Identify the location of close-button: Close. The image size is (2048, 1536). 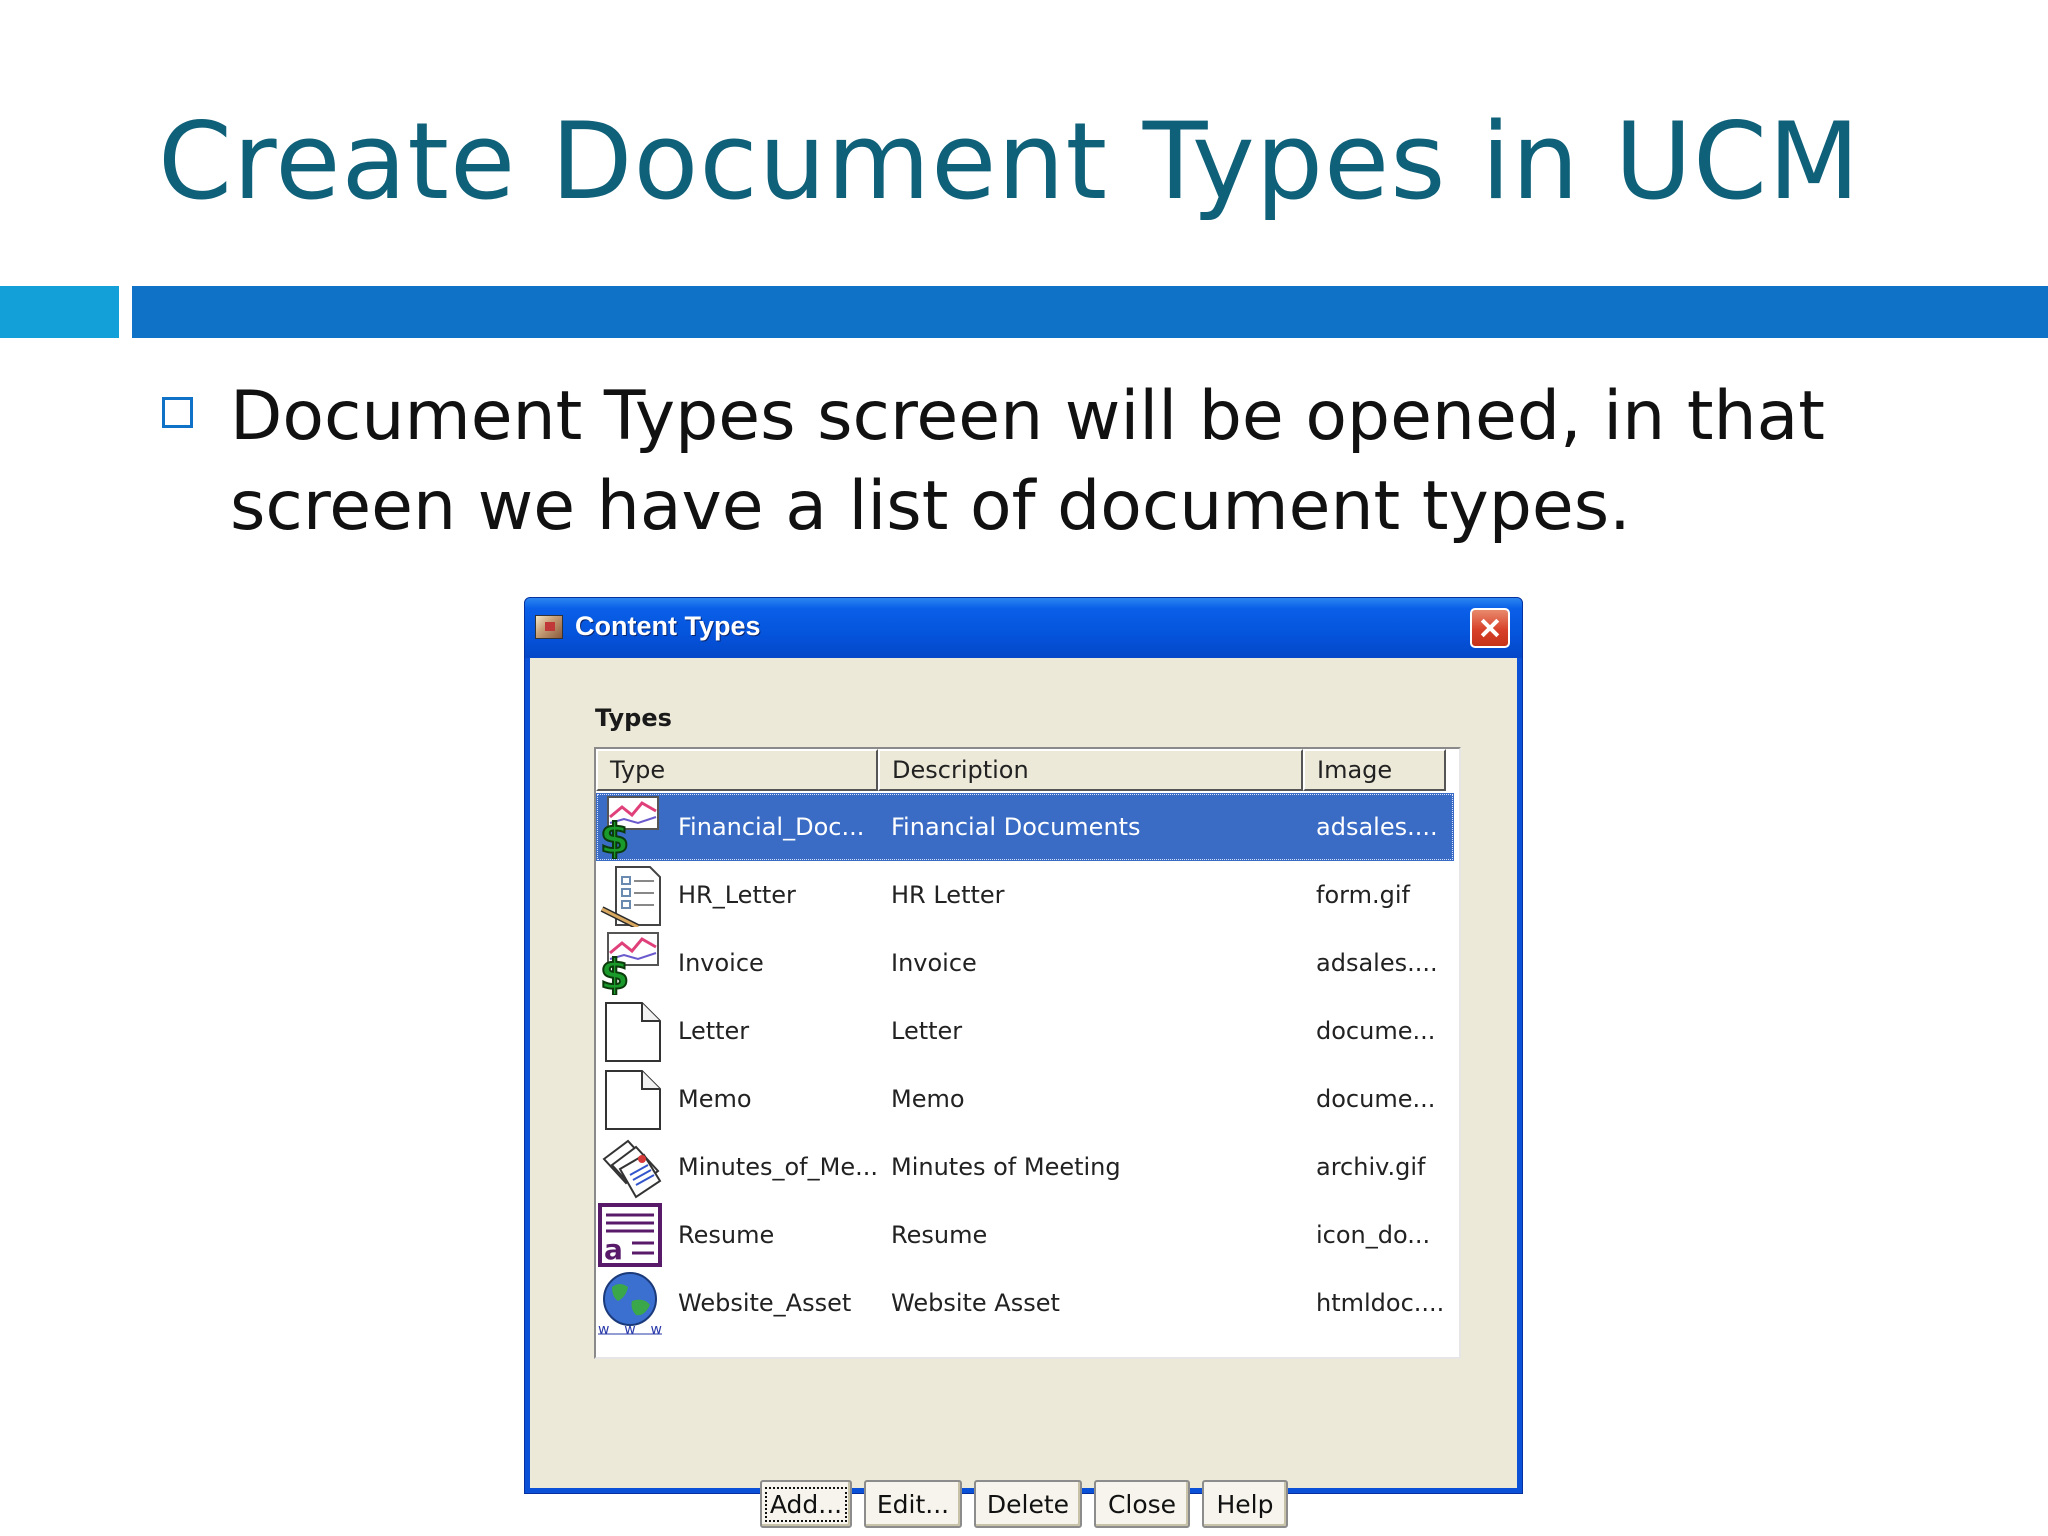
(1142, 1504).